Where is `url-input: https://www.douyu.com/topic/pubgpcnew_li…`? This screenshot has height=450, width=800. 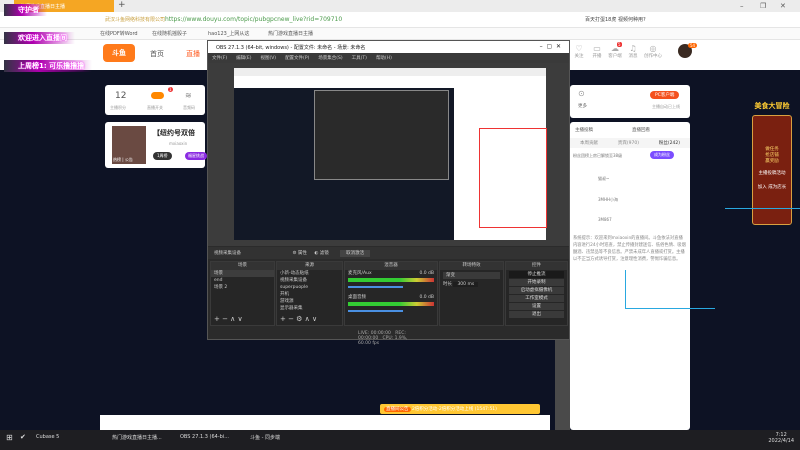
url-input: https://www.douyu.com/topic/pubgpcnew_li… is located at coordinates (253, 19).